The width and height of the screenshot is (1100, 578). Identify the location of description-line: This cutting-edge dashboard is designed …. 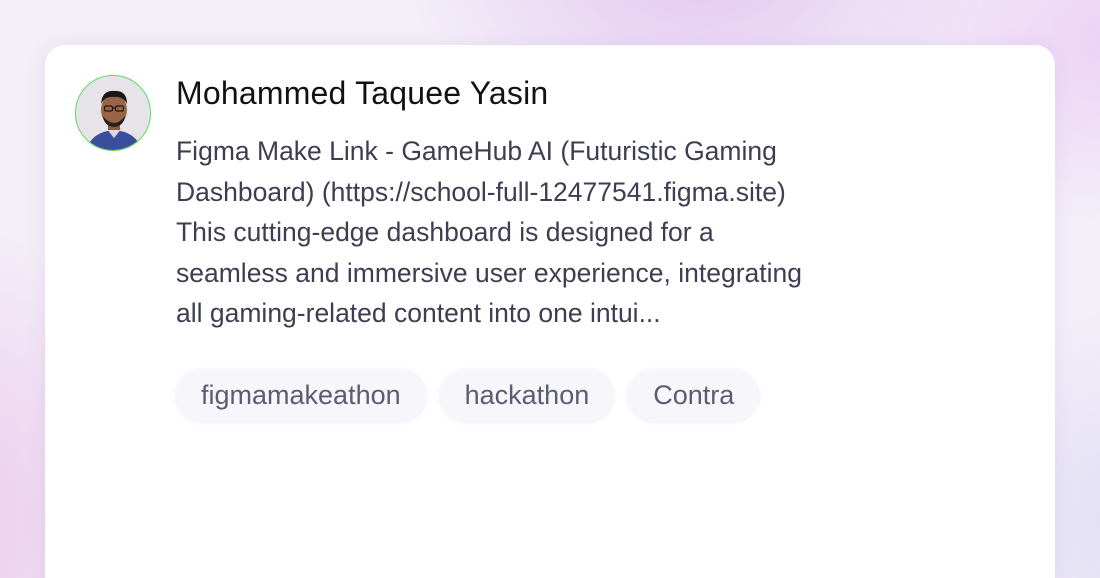
(445, 232).